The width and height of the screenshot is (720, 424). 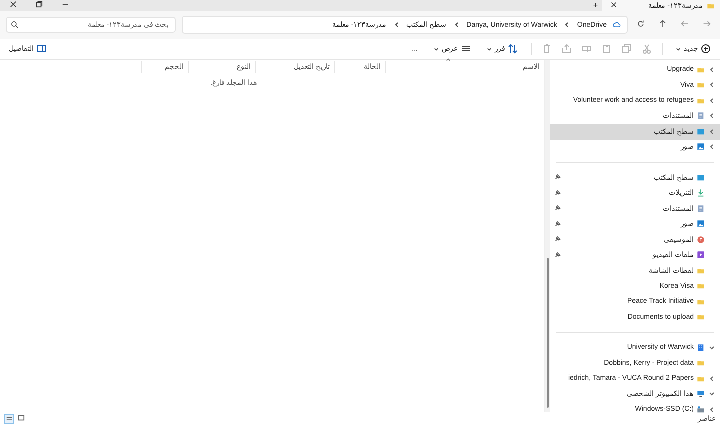 I want to click on panel-icon, so click(x=42, y=49).